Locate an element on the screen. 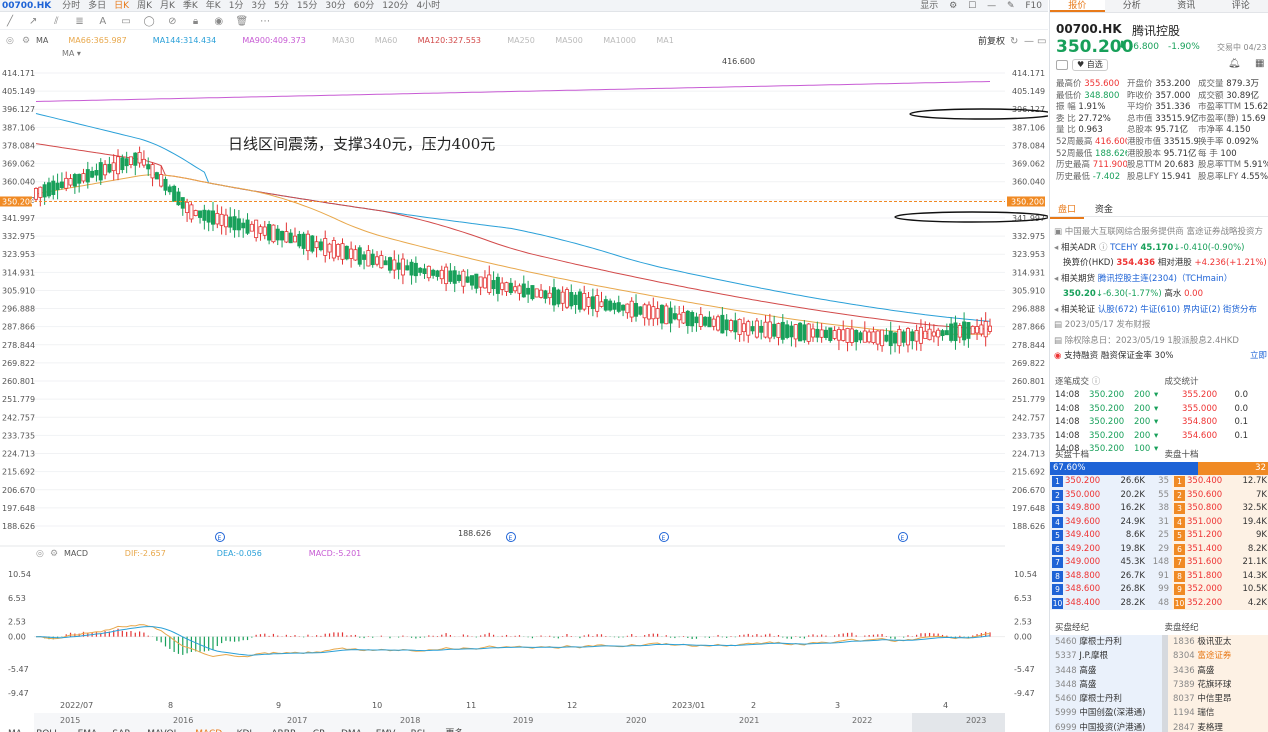 This screenshot has width=1268, height=732. macd-legend-item: DIF:-2.657 is located at coordinates (145, 553).